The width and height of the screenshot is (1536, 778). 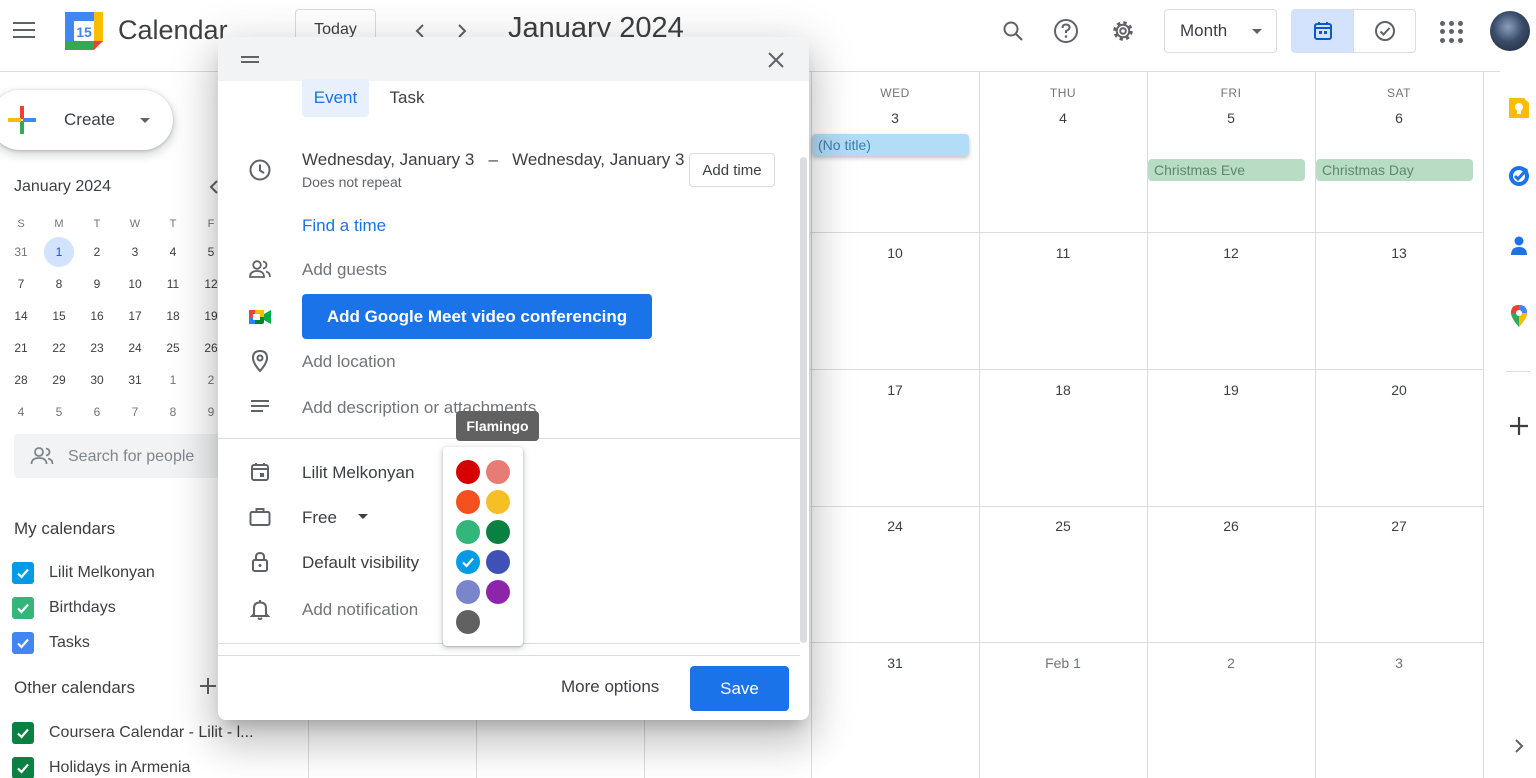 I want to click on event-chip: (No title), so click(x=890, y=145).